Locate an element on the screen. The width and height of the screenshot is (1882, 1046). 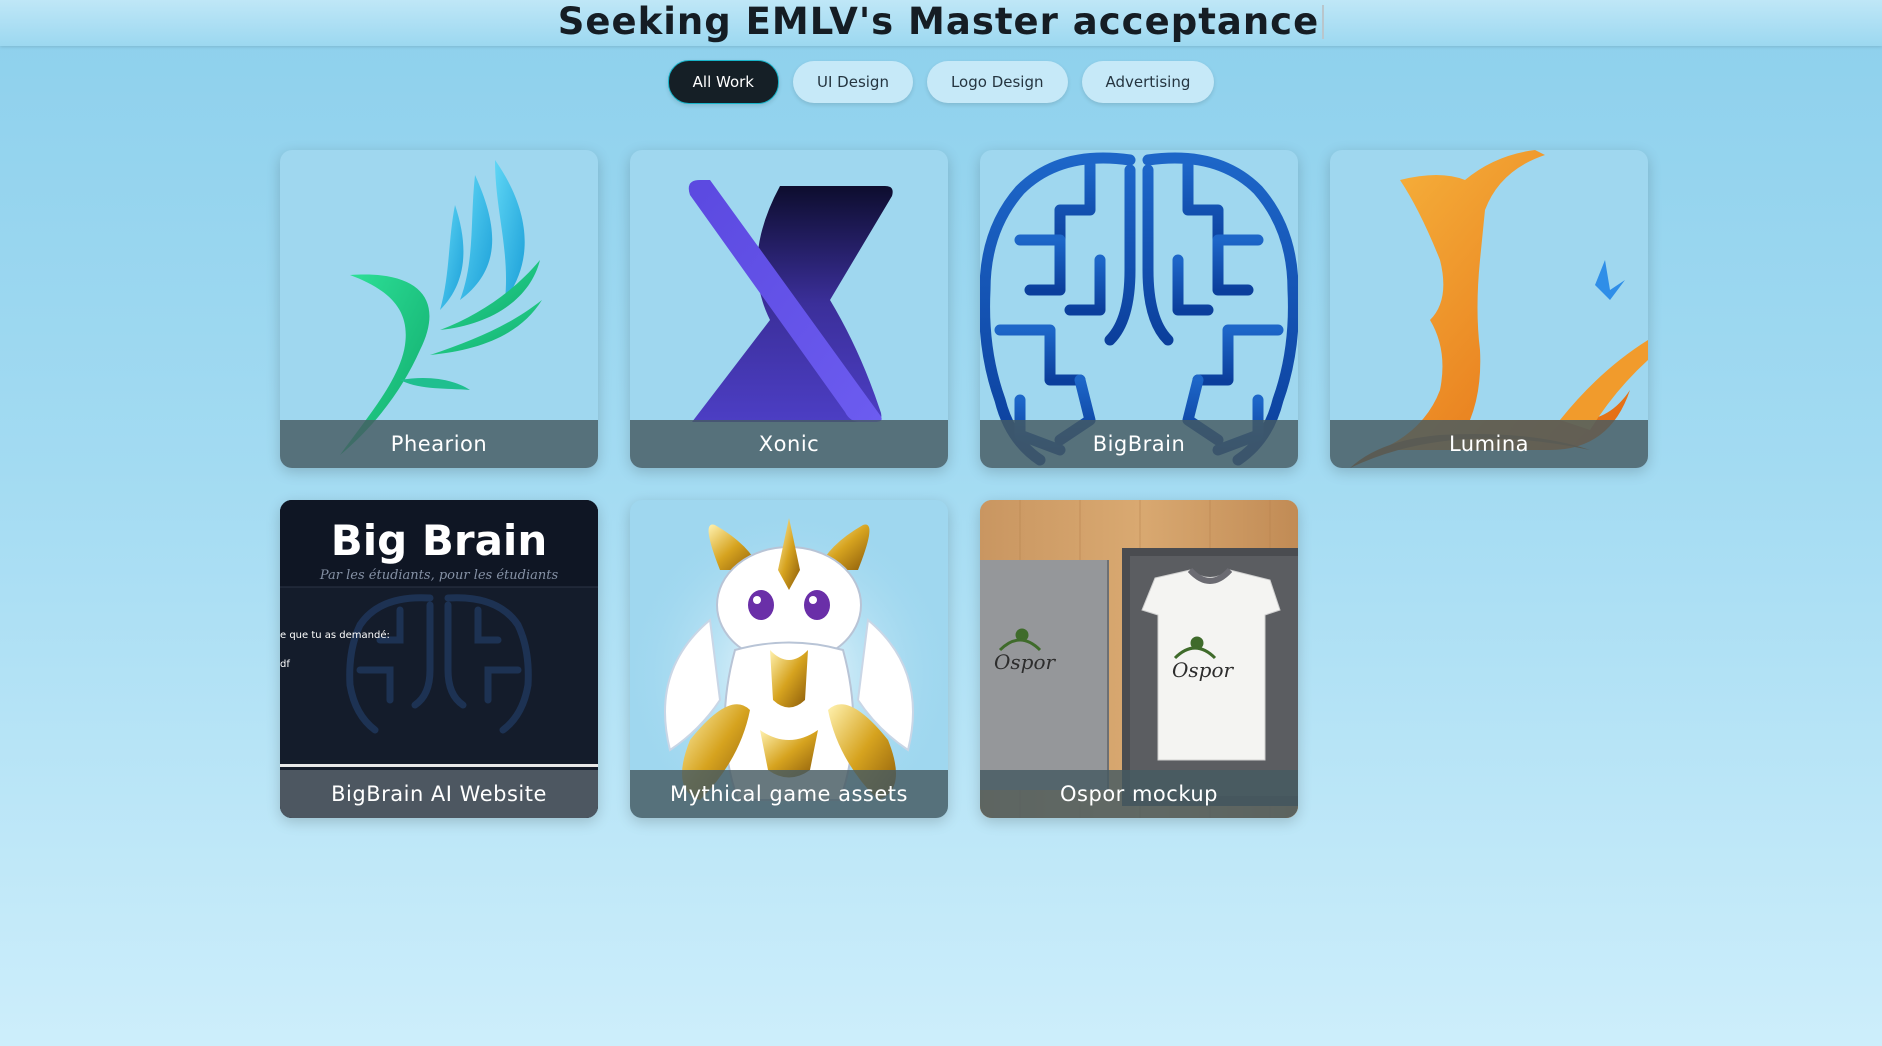
project-card-bigbrain: BigBrain is located at coordinates (1139, 309).